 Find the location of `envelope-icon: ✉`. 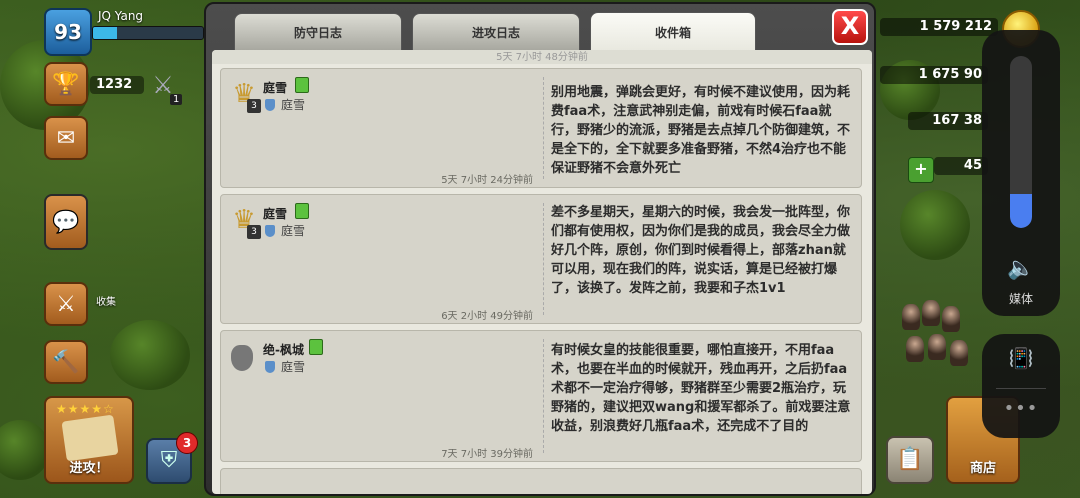

envelope-icon: ✉ is located at coordinates (66, 138).